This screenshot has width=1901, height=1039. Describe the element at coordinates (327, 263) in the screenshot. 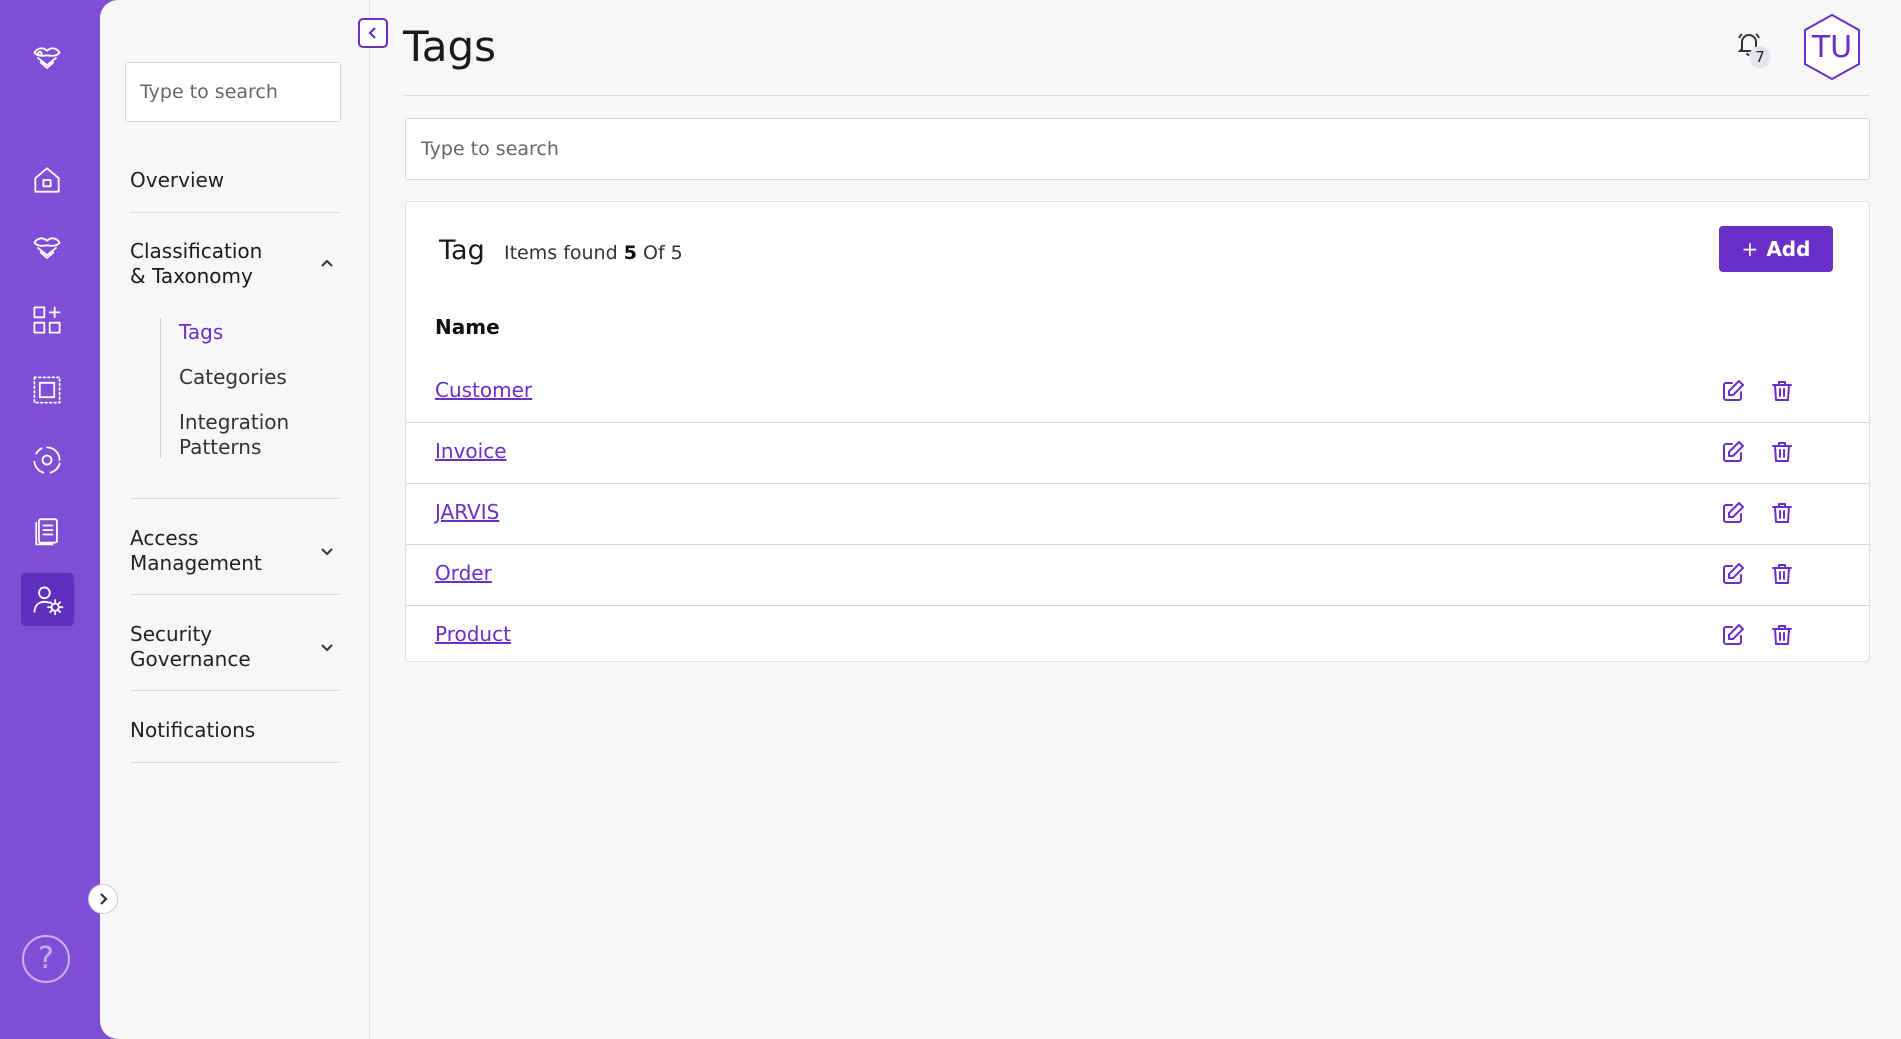

I see `chevron-up-icon` at that location.